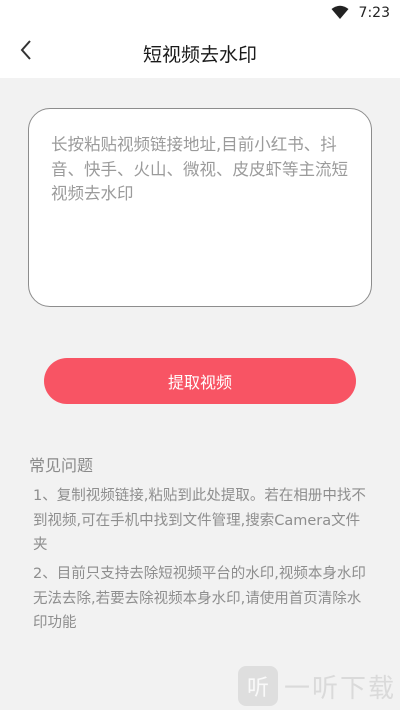 The image size is (400, 710). I want to click on status-bar: 7:23, so click(200, 13).